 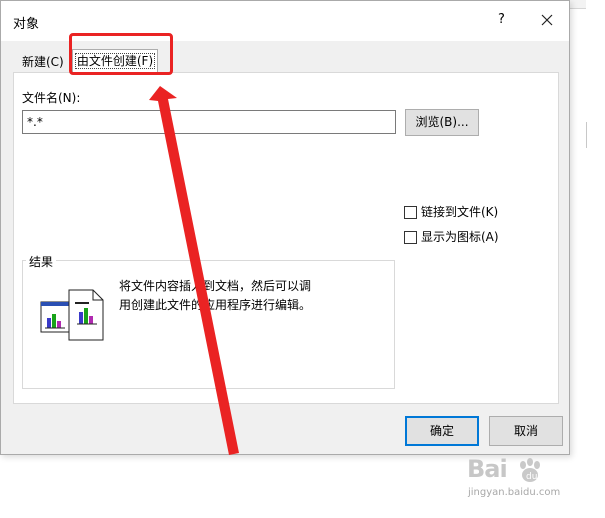 What do you see at coordinates (514, 492) in the screenshot?
I see `watermark-url: jingyan.baidu.com` at bounding box center [514, 492].